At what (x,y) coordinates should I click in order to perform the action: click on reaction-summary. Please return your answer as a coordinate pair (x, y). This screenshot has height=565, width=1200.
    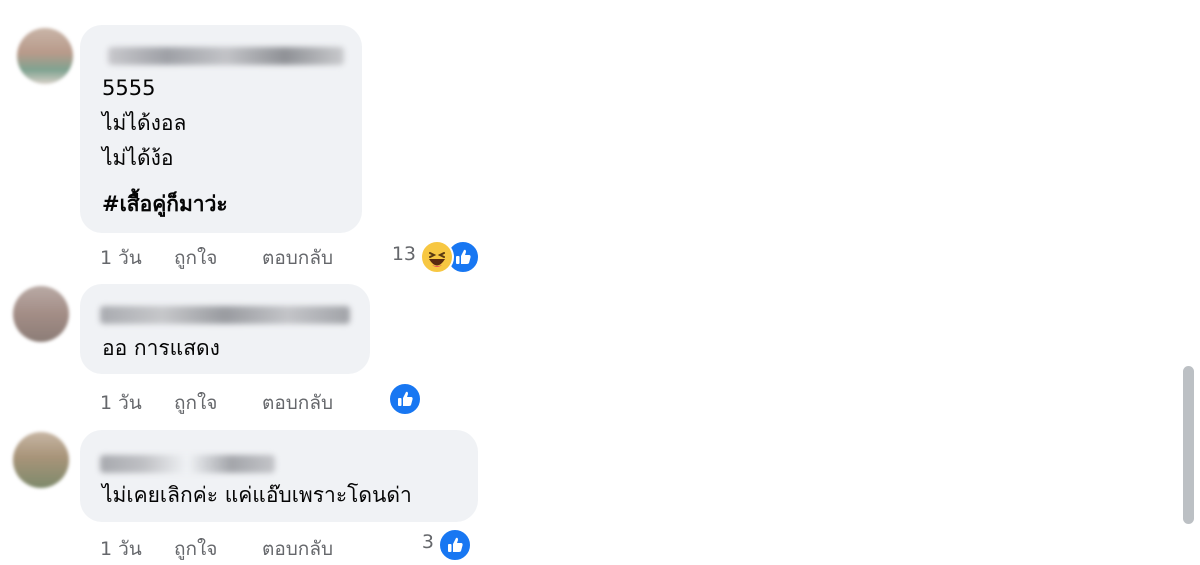
    Looking at the image, I should click on (406, 399).